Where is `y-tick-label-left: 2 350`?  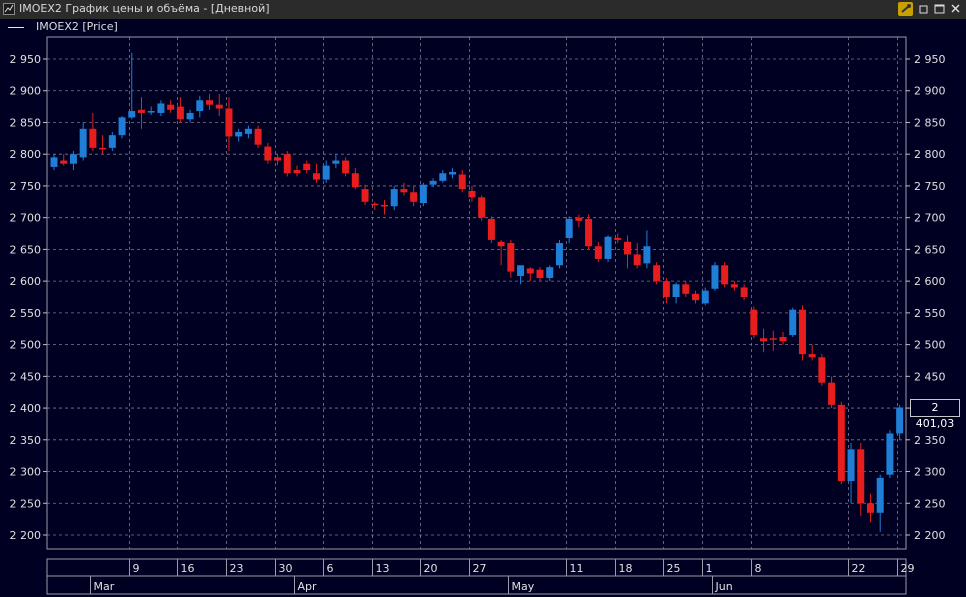 y-tick-label-left: 2 350 is located at coordinates (26, 440).